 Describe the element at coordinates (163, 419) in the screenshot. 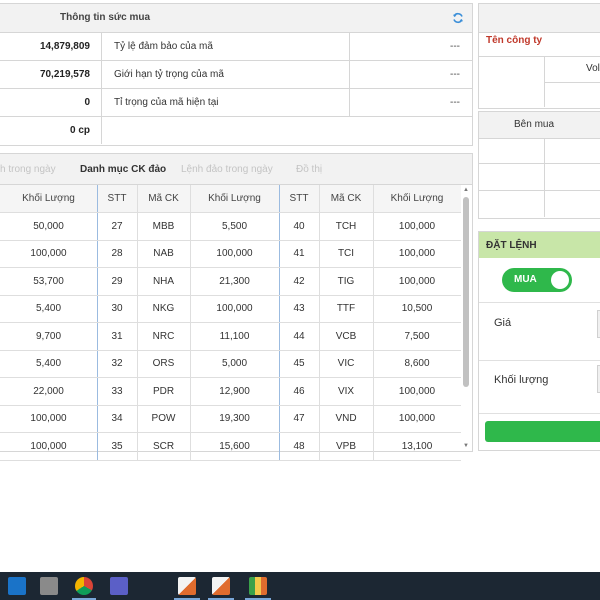

I see `table-cell: POW` at that location.